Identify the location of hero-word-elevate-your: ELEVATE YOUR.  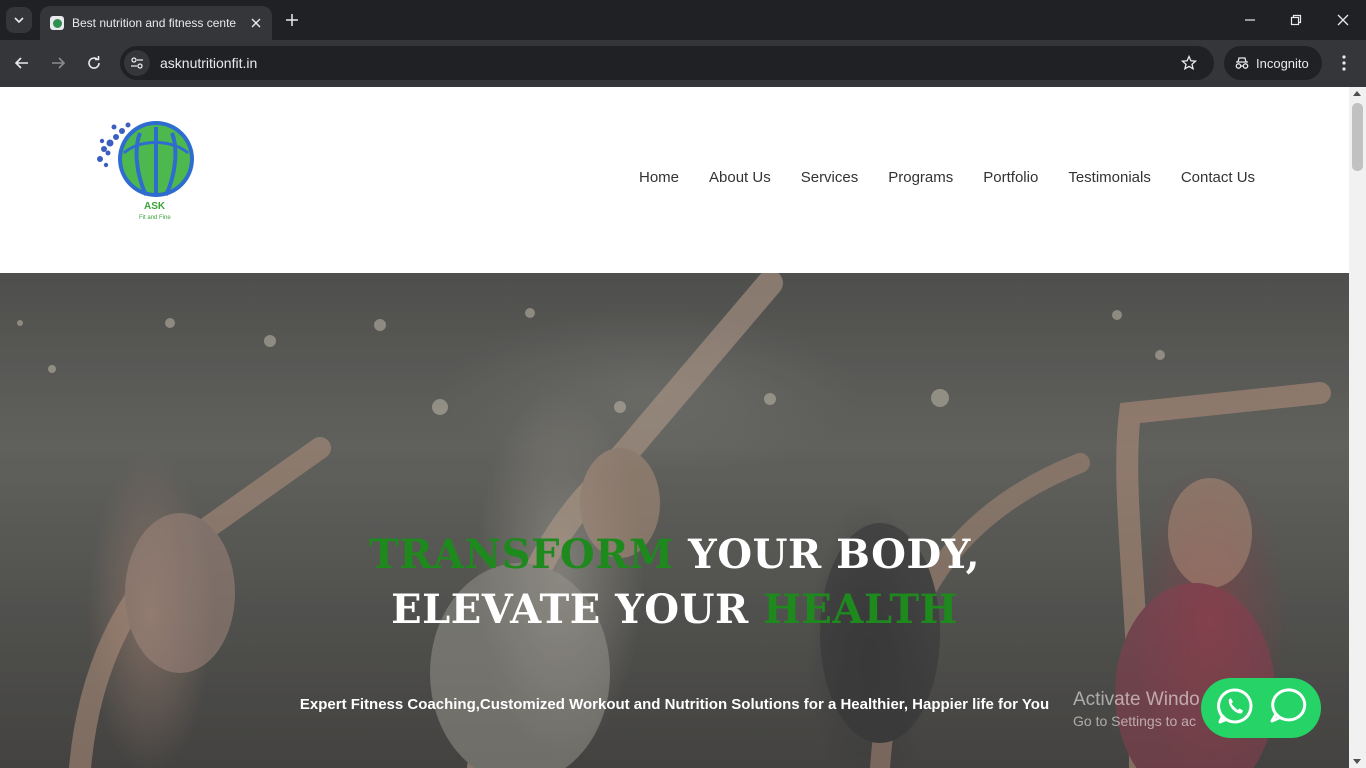
(570, 609).